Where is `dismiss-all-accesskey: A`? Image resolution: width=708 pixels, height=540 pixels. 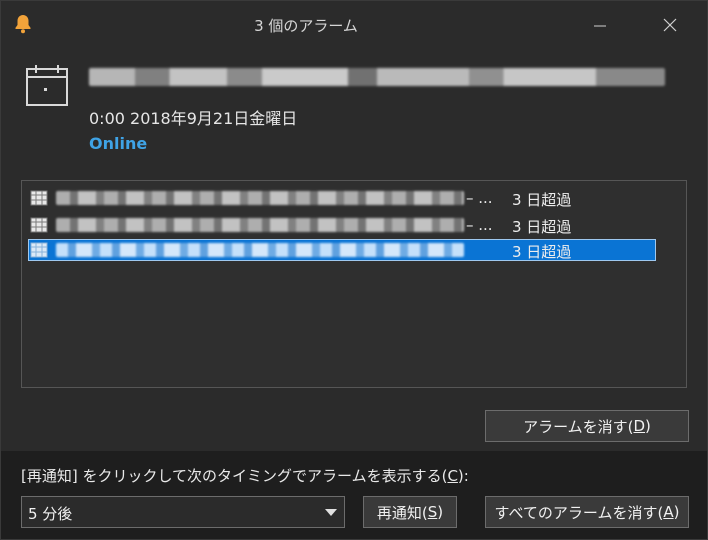 dismiss-all-accesskey: A is located at coordinates (668, 512).